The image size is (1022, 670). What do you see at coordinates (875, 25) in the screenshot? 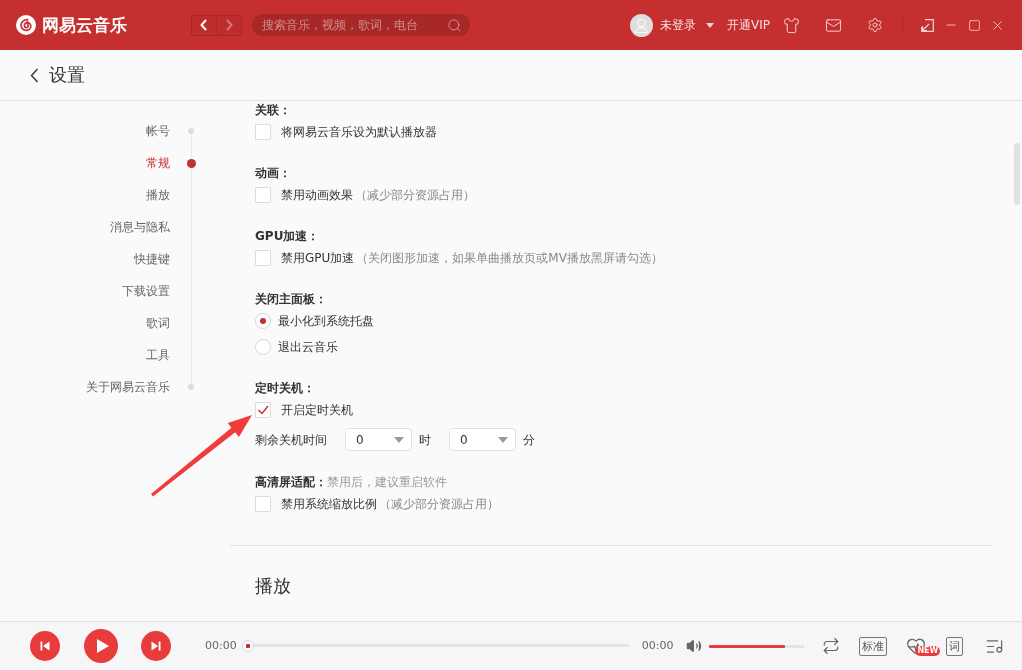
I see `settings-icon` at bounding box center [875, 25].